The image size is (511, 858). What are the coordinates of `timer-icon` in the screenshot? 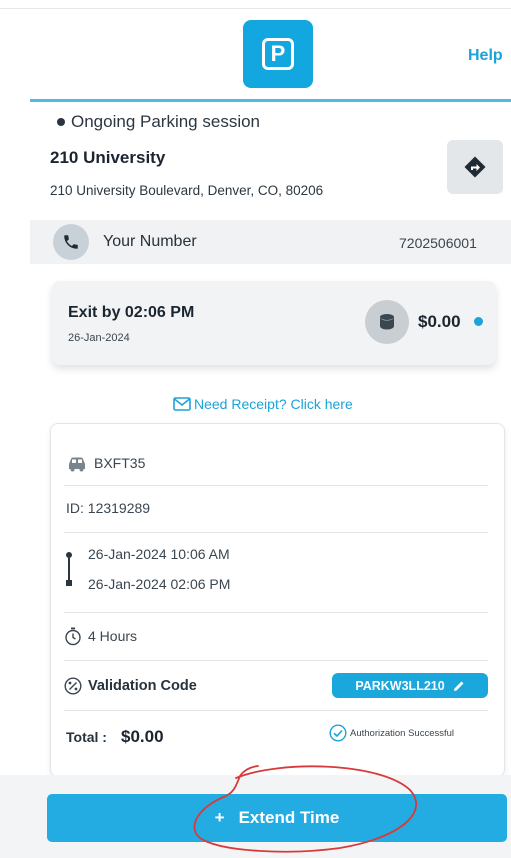 It's located at (73, 639).